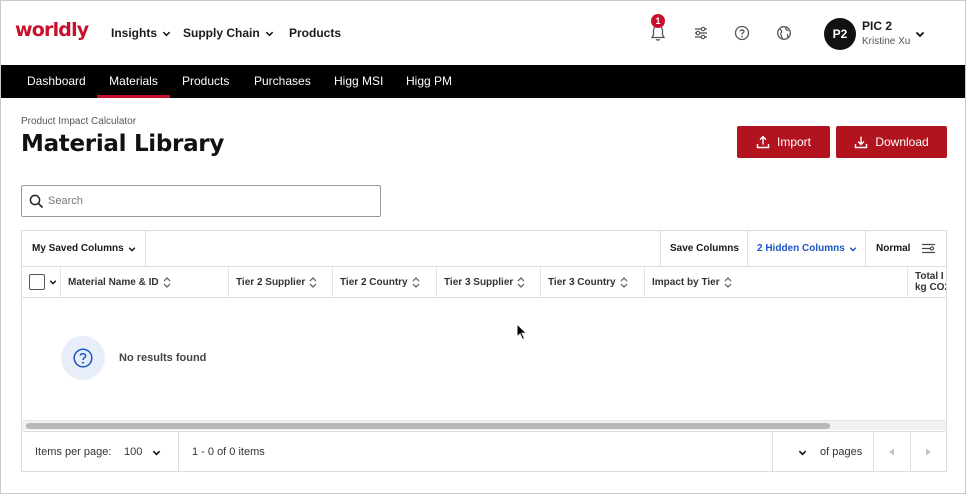  What do you see at coordinates (36, 201) in the screenshot?
I see `search-icon` at bounding box center [36, 201].